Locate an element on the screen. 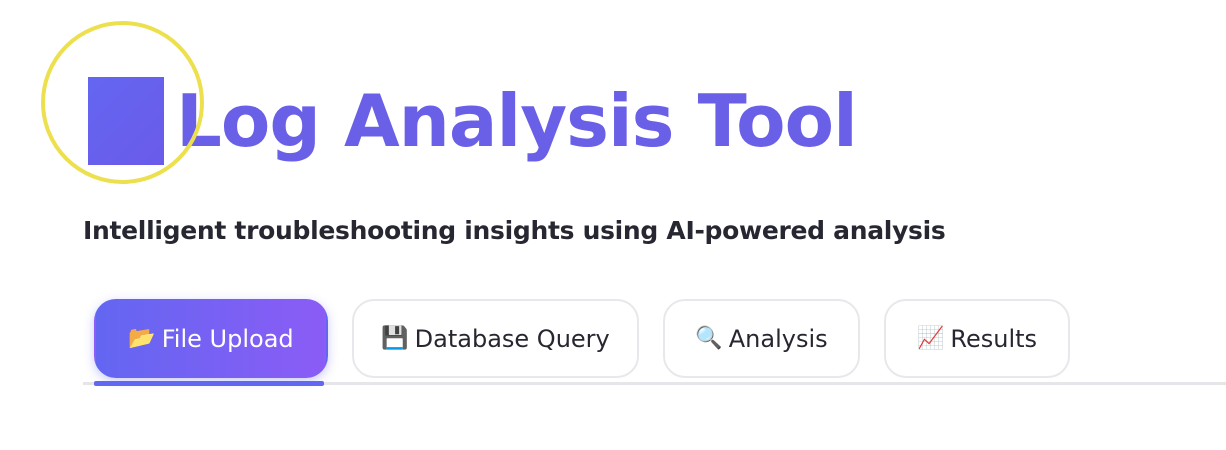 The width and height of the screenshot is (1226, 450). tab-label: Results is located at coordinates (994, 338).